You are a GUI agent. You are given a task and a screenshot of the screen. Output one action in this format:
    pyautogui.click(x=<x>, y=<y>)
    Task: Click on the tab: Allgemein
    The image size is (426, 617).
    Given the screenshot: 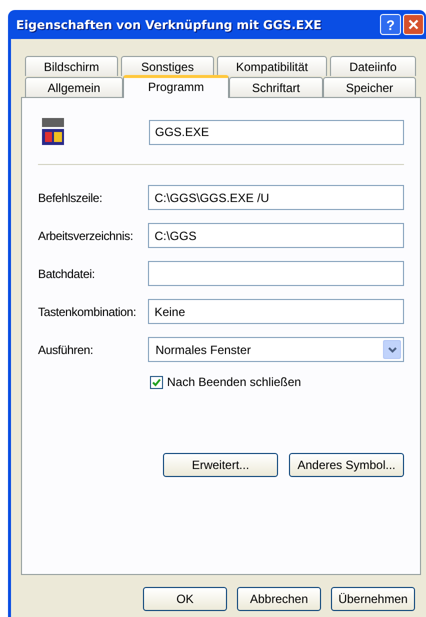 What is the action you would take?
    pyautogui.click(x=74, y=87)
    